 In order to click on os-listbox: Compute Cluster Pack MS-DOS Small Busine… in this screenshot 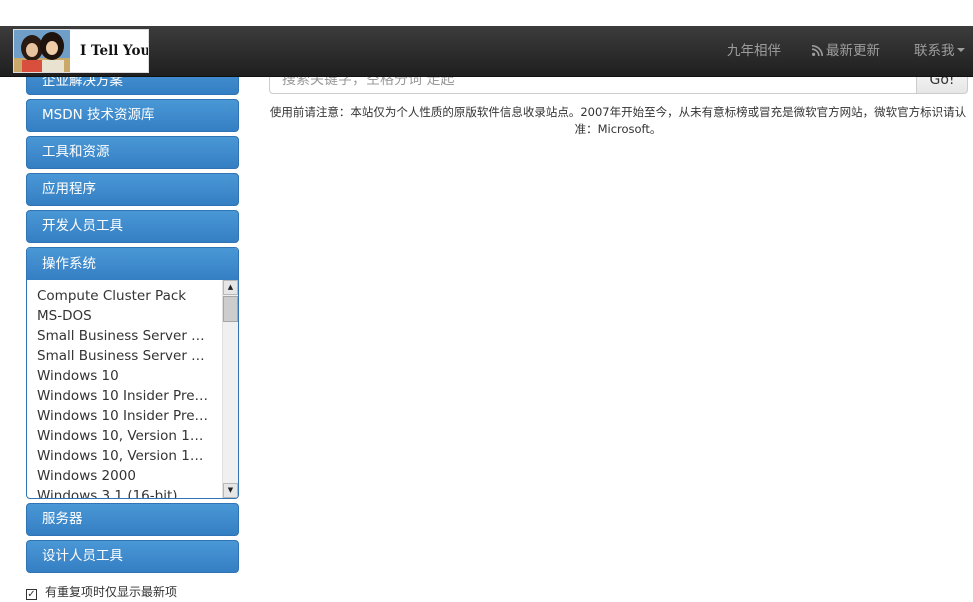, I will do `click(132, 389)`.